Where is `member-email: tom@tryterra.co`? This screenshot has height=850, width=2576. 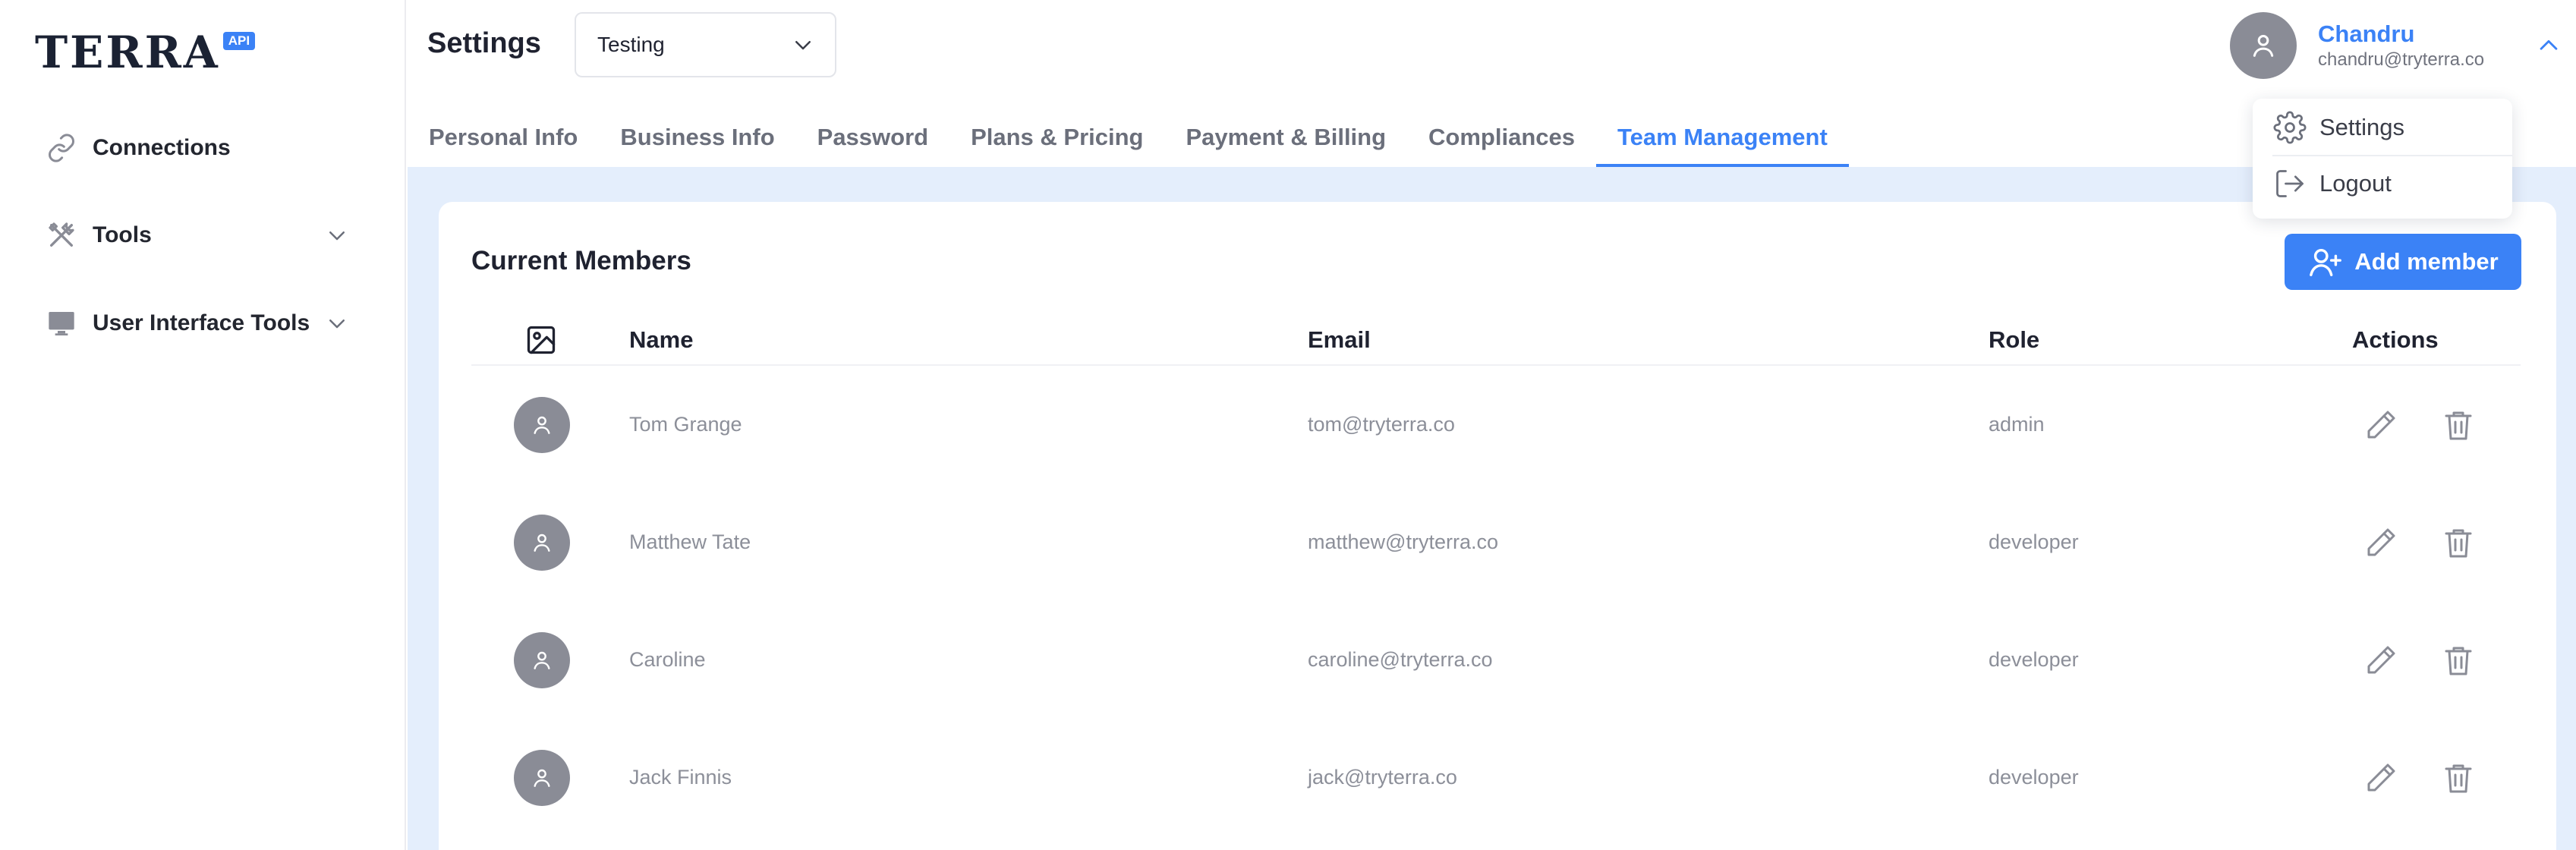
member-email: tom@tryterra.co is located at coordinates (1381, 424).